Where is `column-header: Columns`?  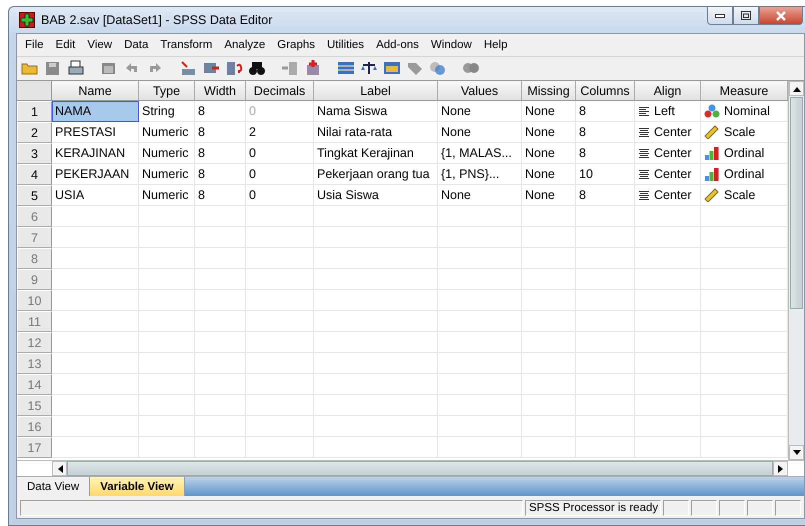
column-header: Columns is located at coordinates (605, 91).